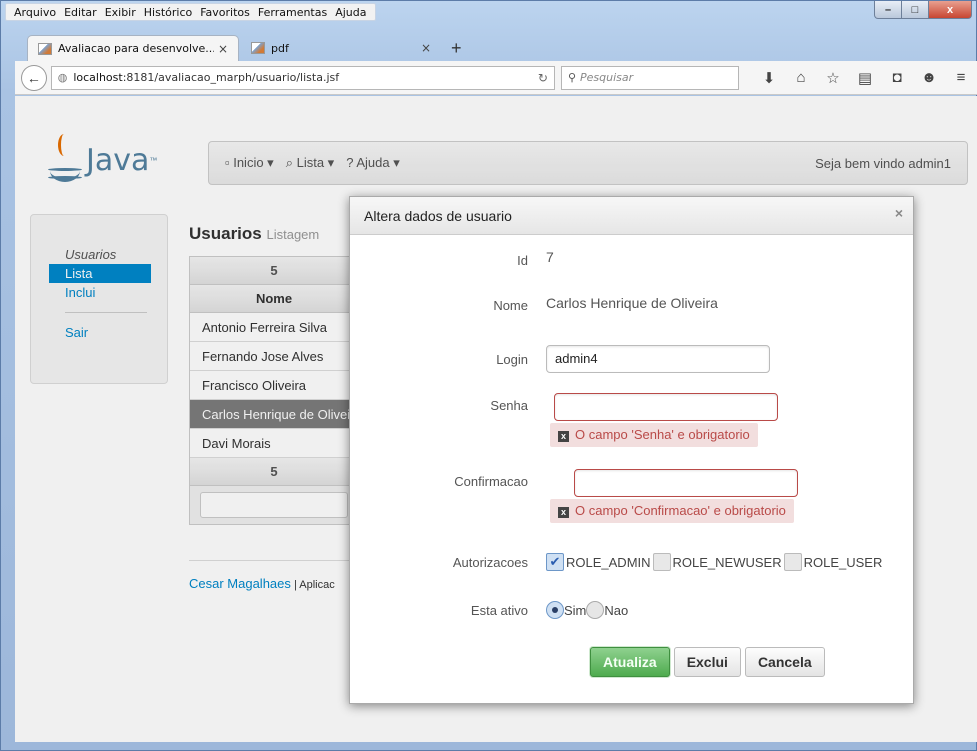 The image size is (977, 751). I want to click on tab-strip: Avaliacao para desenvolve... × pdf × +, so click(244, 47).